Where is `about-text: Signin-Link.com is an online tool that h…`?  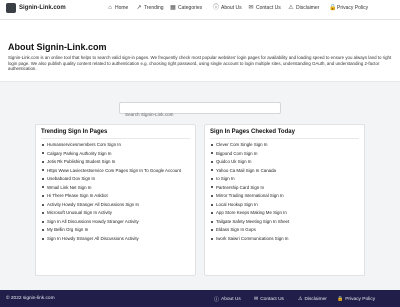 about-text: Signin-Link.com is an online tool that h… is located at coordinates (200, 63).